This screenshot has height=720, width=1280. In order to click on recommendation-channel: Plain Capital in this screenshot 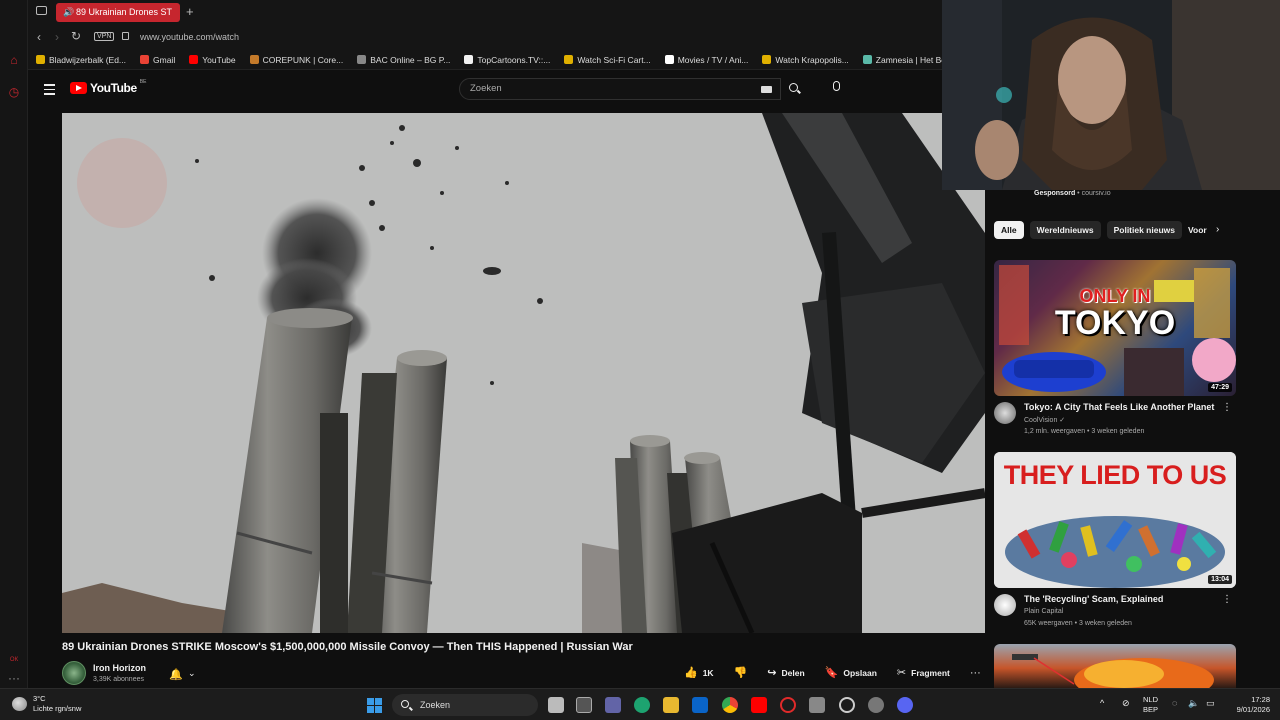, I will do `click(1043, 611)`.